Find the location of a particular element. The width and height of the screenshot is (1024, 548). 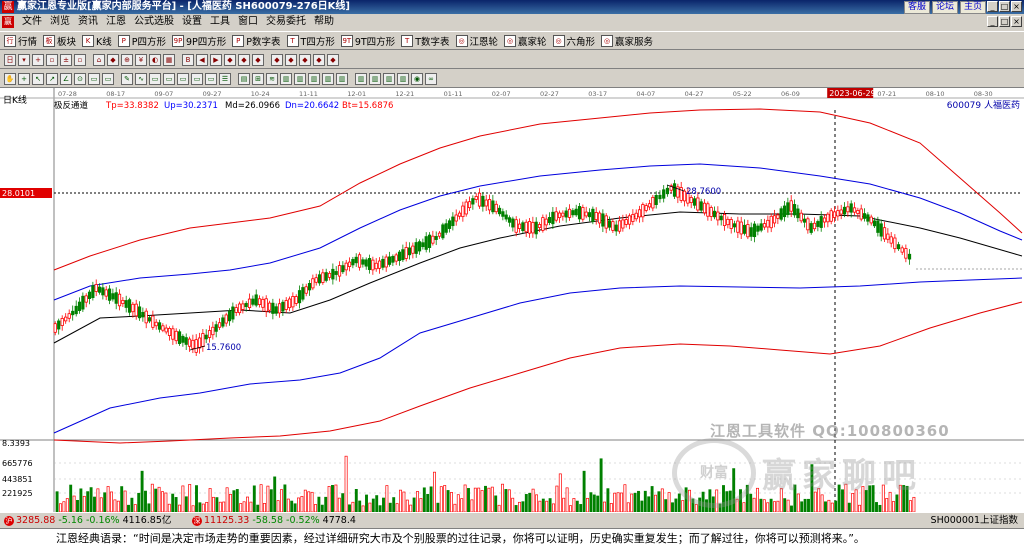

period-tool-icon-10: ◐ is located at coordinates (155, 59).